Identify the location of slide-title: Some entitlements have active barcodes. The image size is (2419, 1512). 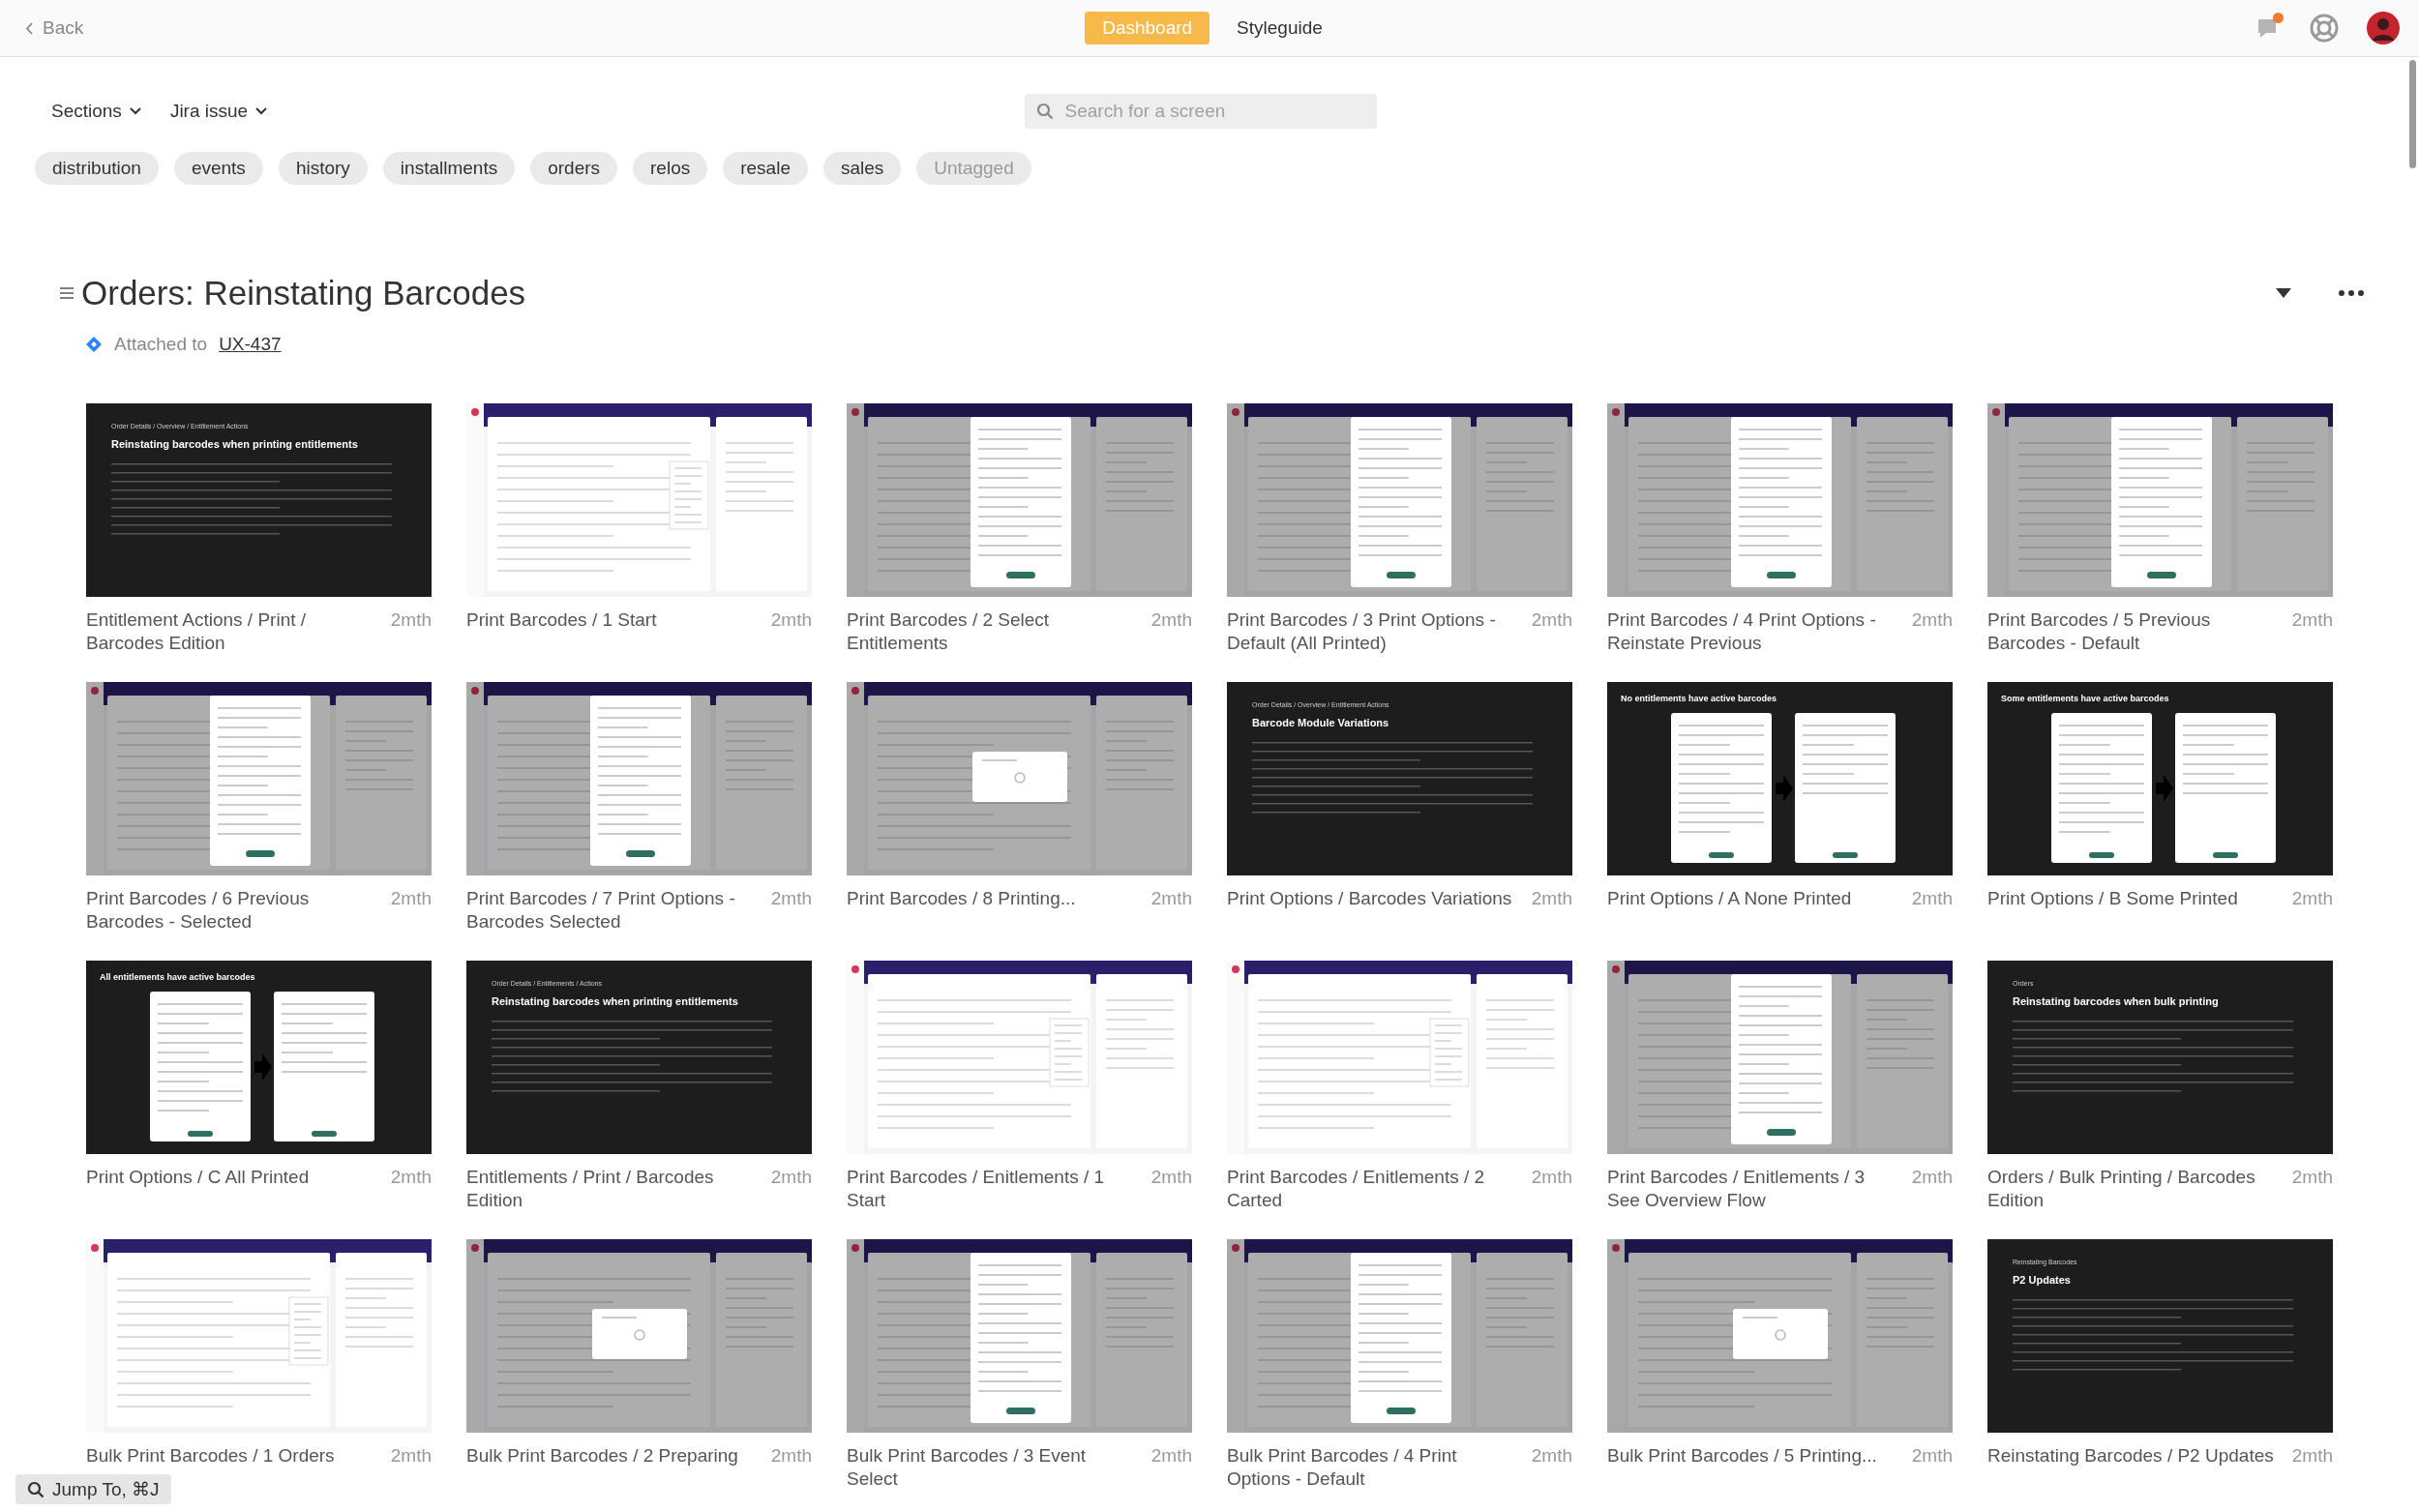
(2085, 698).